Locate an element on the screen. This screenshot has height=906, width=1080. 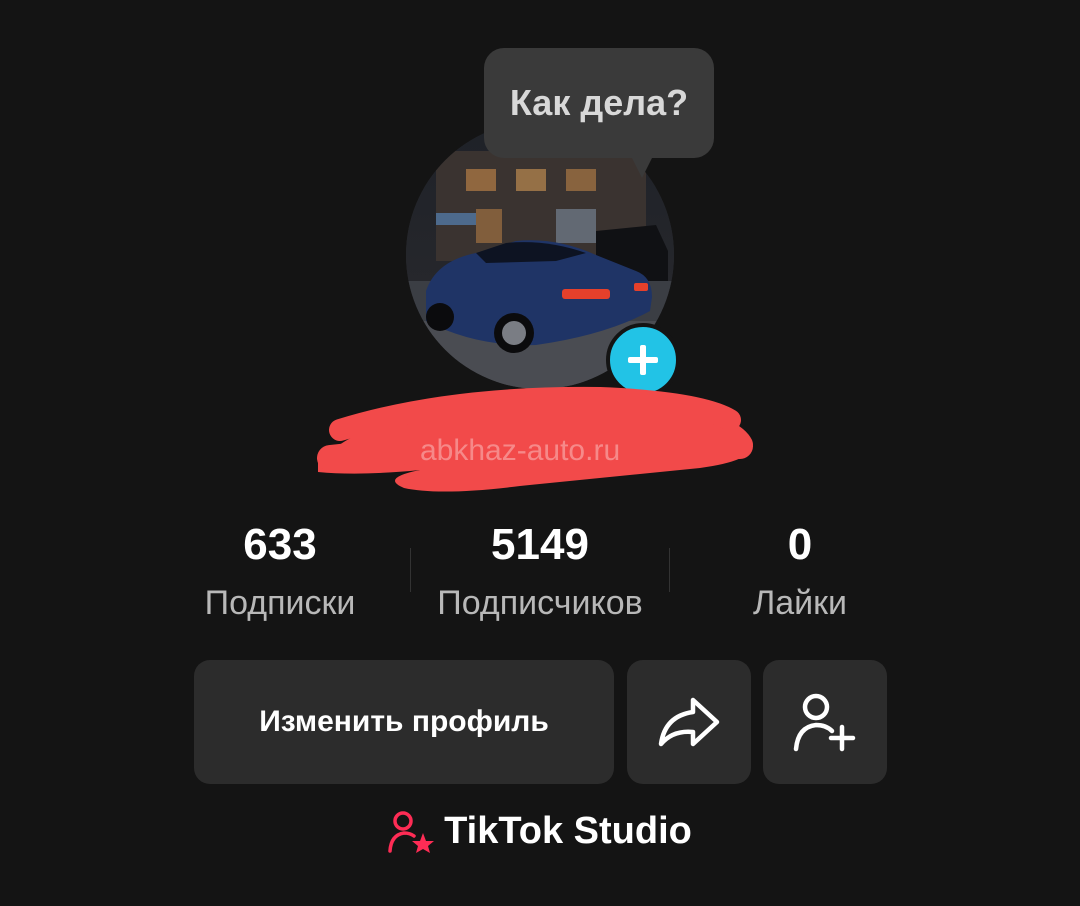
stat-likes-label: Лайки is located at coordinates (800, 603).